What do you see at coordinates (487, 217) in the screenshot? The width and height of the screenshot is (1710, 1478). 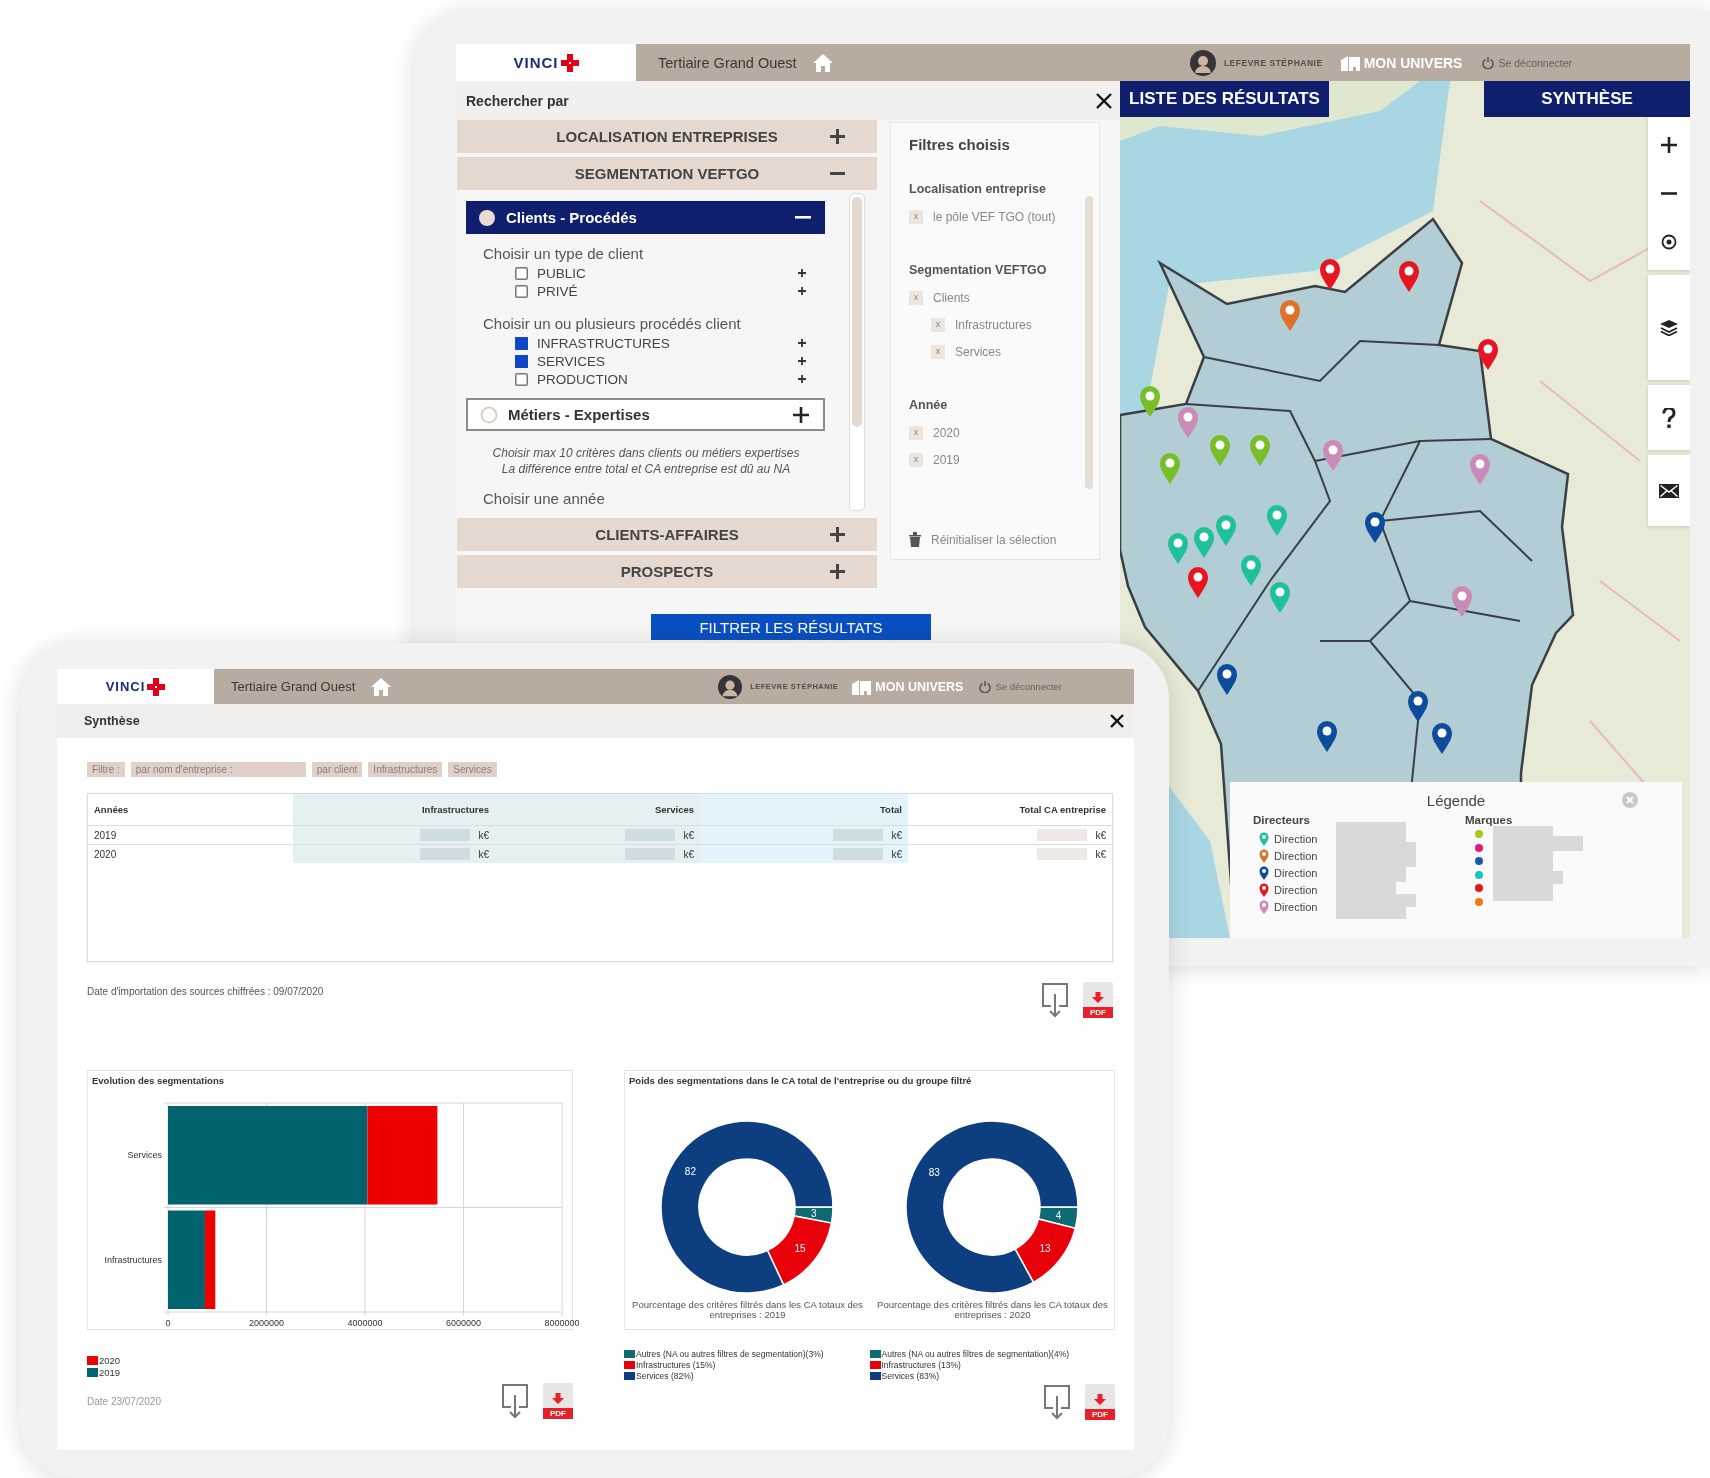 I see `radio-icon` at bounding box center [487, 217].